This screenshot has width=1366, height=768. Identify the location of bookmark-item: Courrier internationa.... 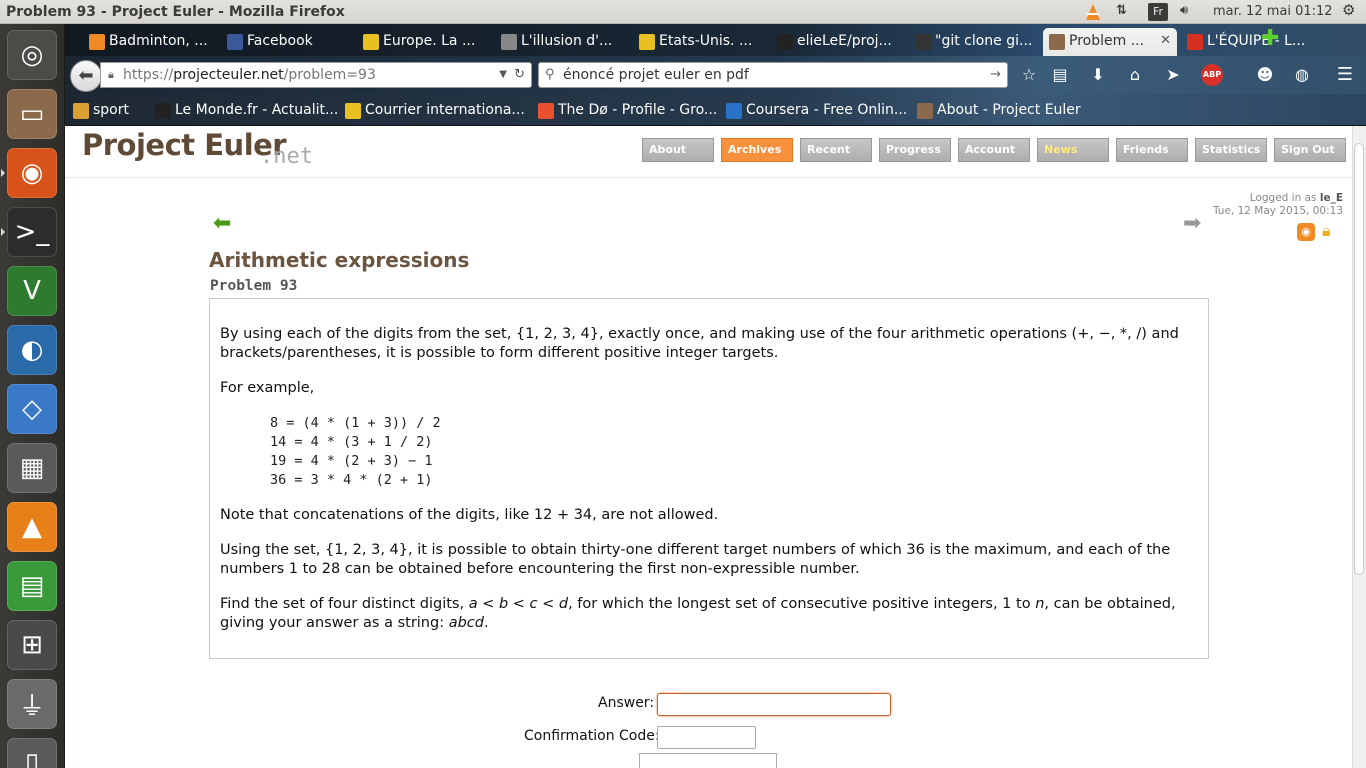
(435, 111).